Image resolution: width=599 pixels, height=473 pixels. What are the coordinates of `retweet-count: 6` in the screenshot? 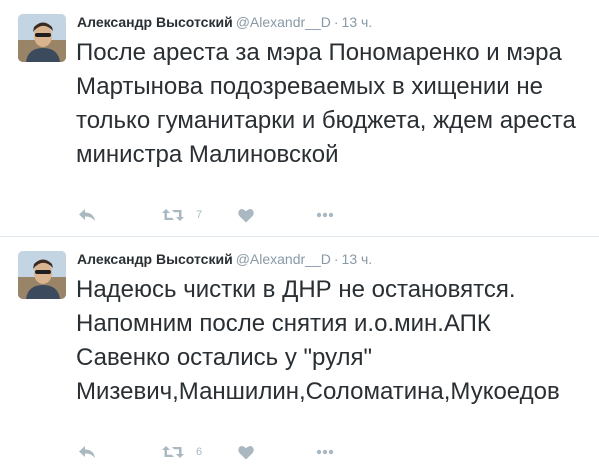 It's located at (199, 452).